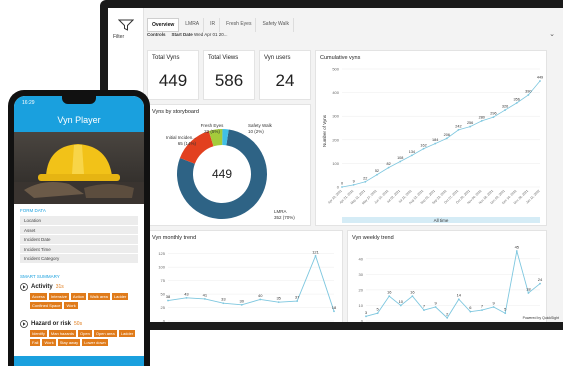 The height and width of the screenshot is (366, 563). I want to click on tag-pill: Action, so click(78, 296).